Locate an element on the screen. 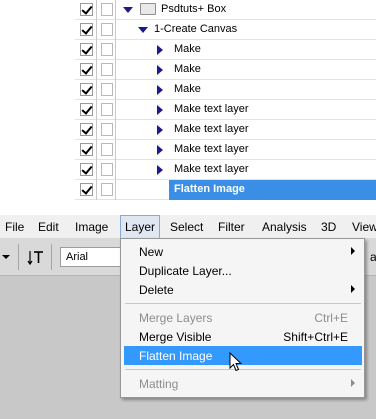 This screenshot has width=376, height=419. font-family-field: Arial is located at coordinates (91, 257).